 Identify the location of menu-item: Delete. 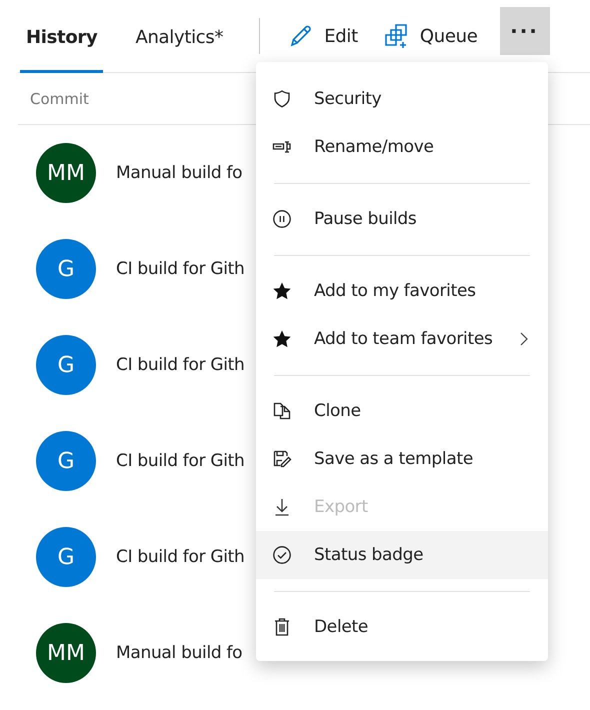
(402, 627).